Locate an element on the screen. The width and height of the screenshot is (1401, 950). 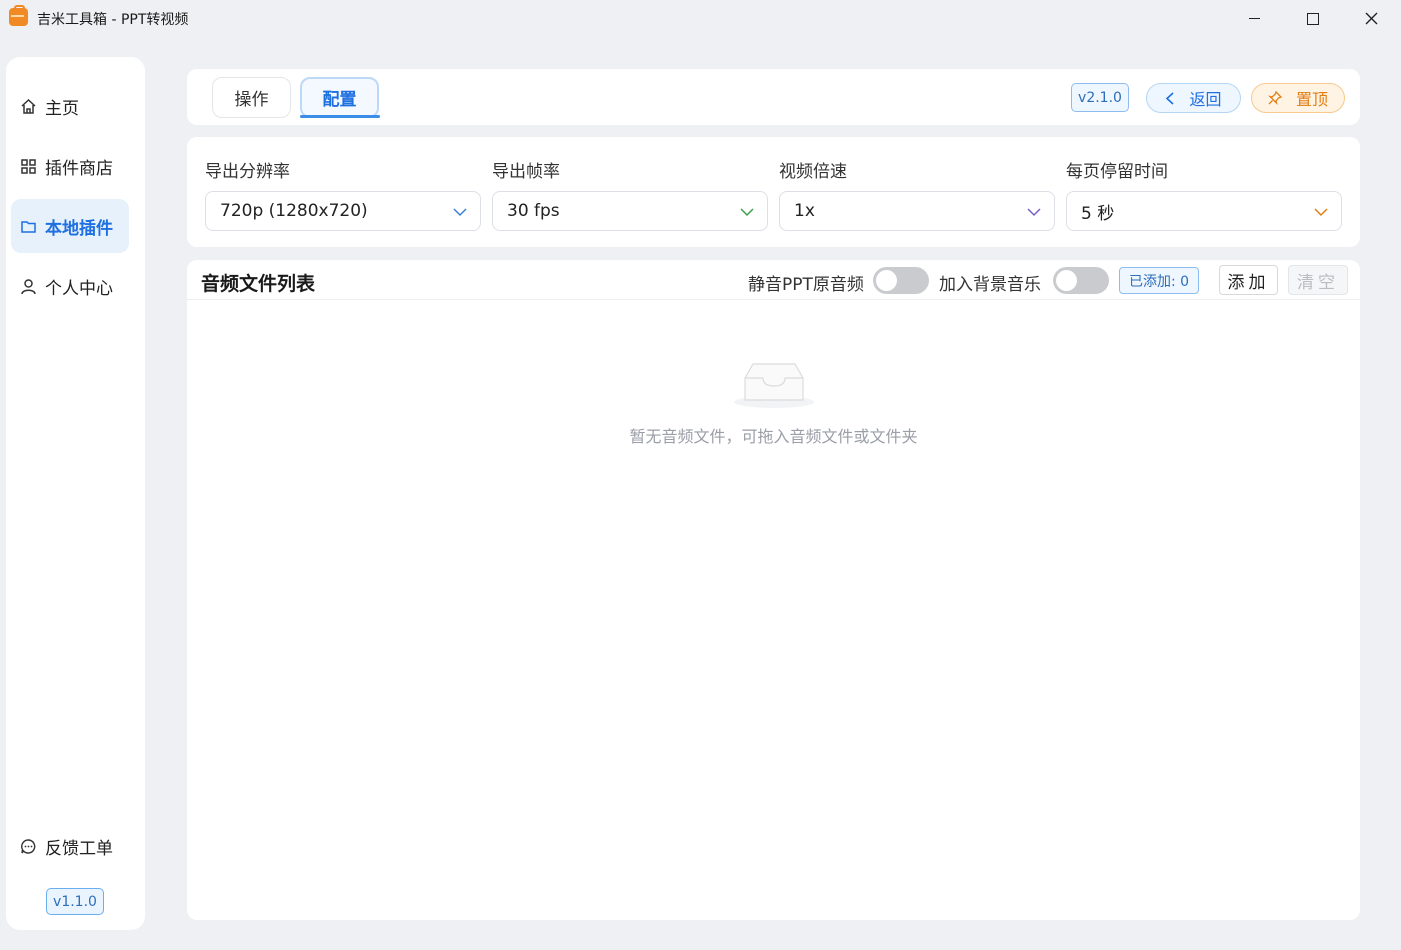
tab-config: 配置 is located at coordinates (339, 97).